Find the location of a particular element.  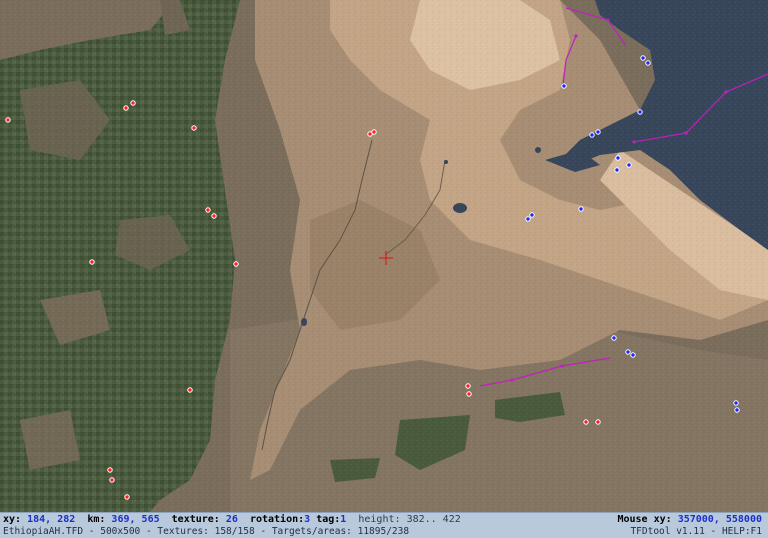

tag-value: 1 is located at coordinates (343, 519).